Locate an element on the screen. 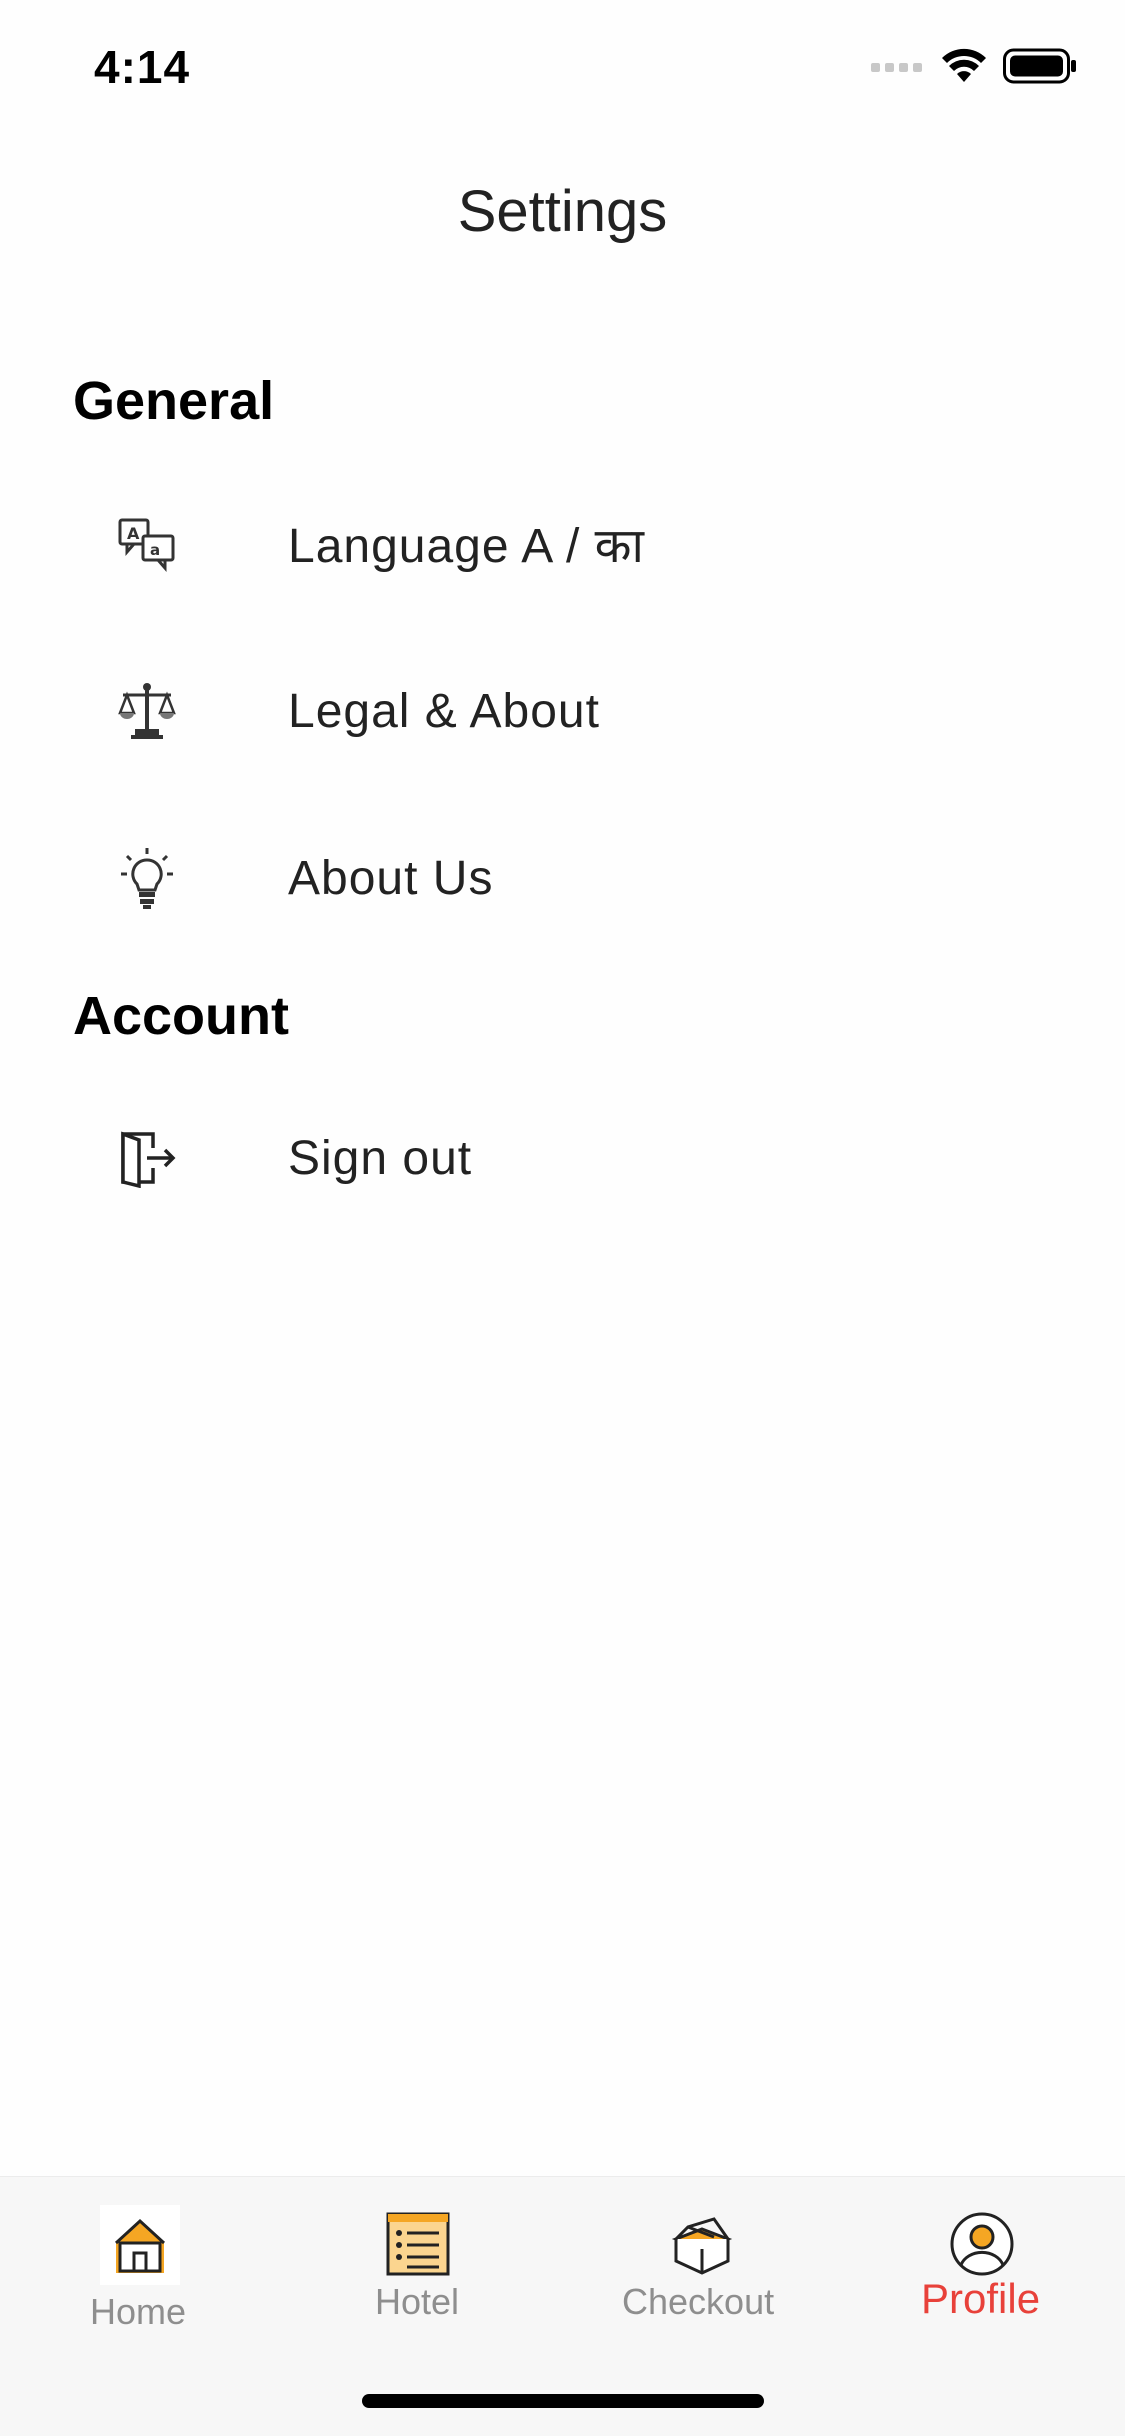  battery-icon is located at coordinates (1039, 66).